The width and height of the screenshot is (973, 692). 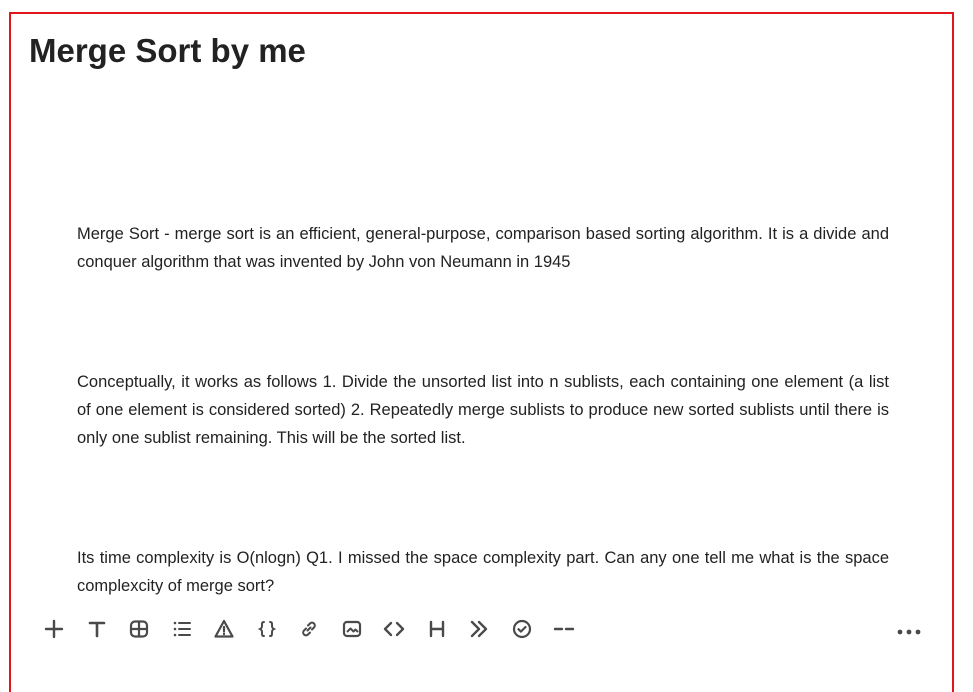 I want to click on divider-icon, so click(x=564, y=629).